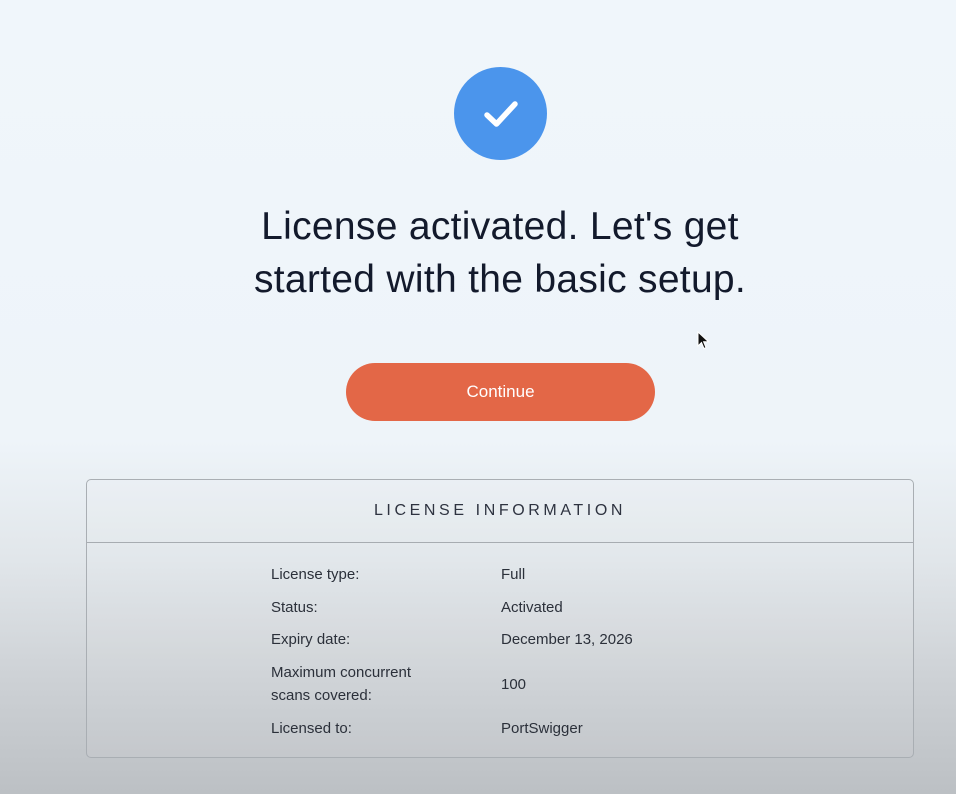  Describe the element at coordinates (513, 574) in the screenshot. I see `license-type-value: Full` at that location.